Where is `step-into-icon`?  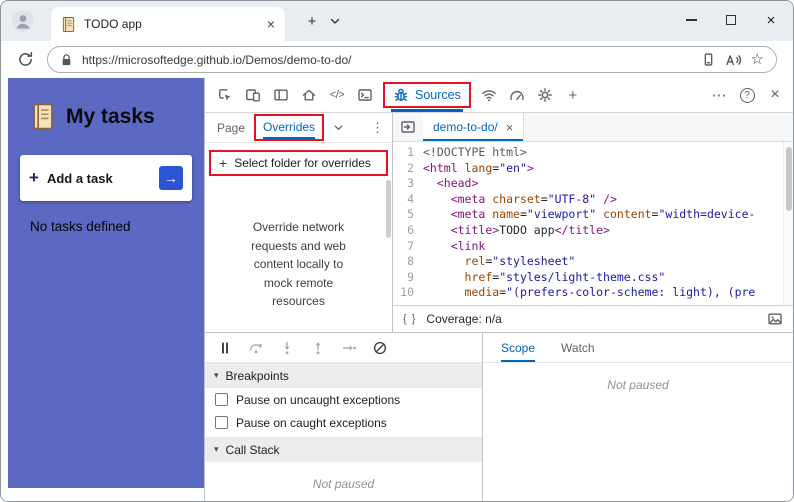
step-into-icon is located at coordinates (287, 347).